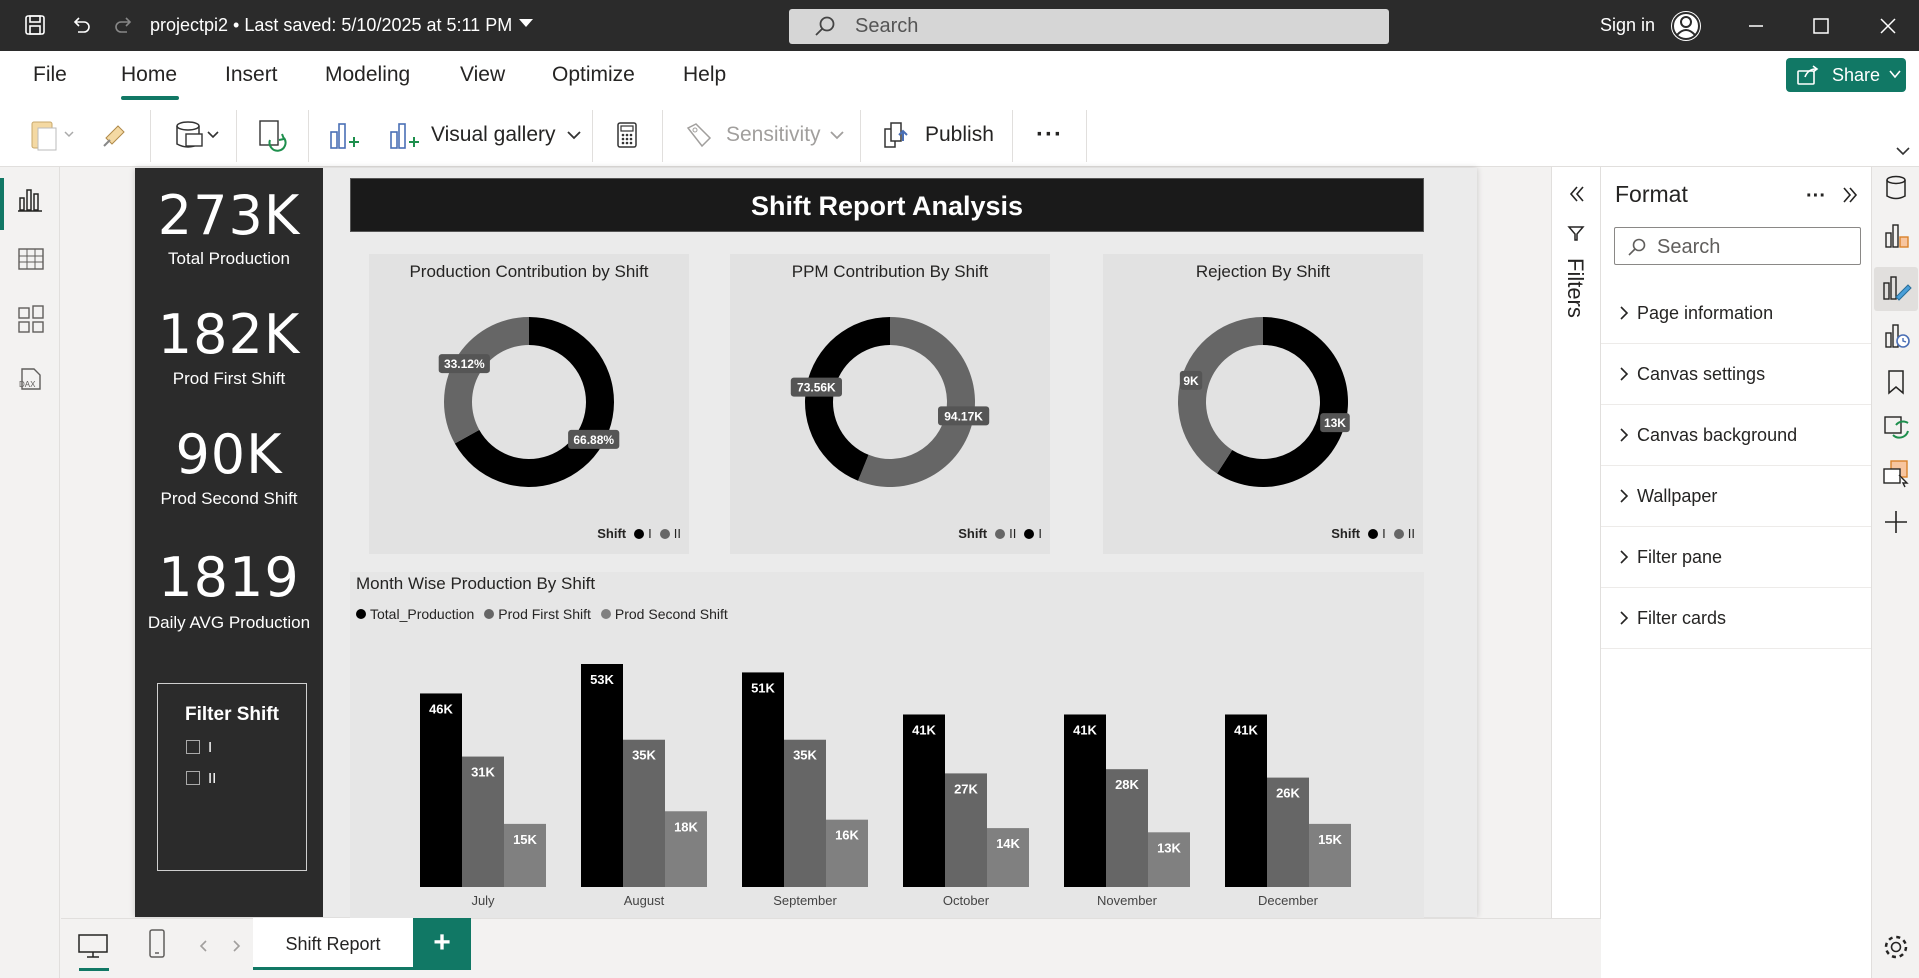  Describe the element at coordinates (1896, 188) in the screenshot. I see `data-pane-icon` at that location.